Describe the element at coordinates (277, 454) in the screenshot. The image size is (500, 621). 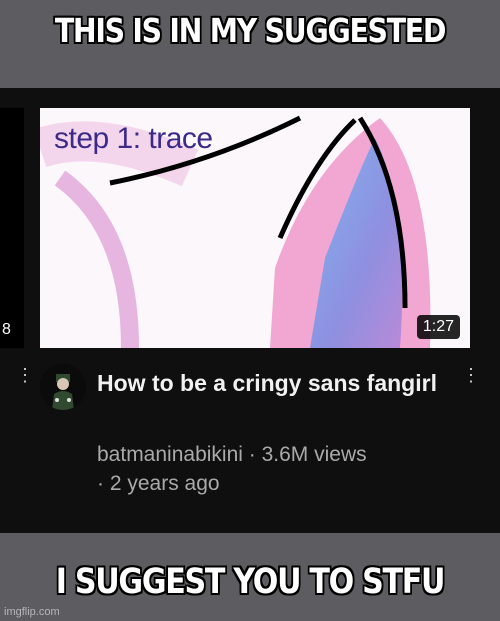
I see `channel-and-views: batmaninabikini · 3.6M views` at that location.